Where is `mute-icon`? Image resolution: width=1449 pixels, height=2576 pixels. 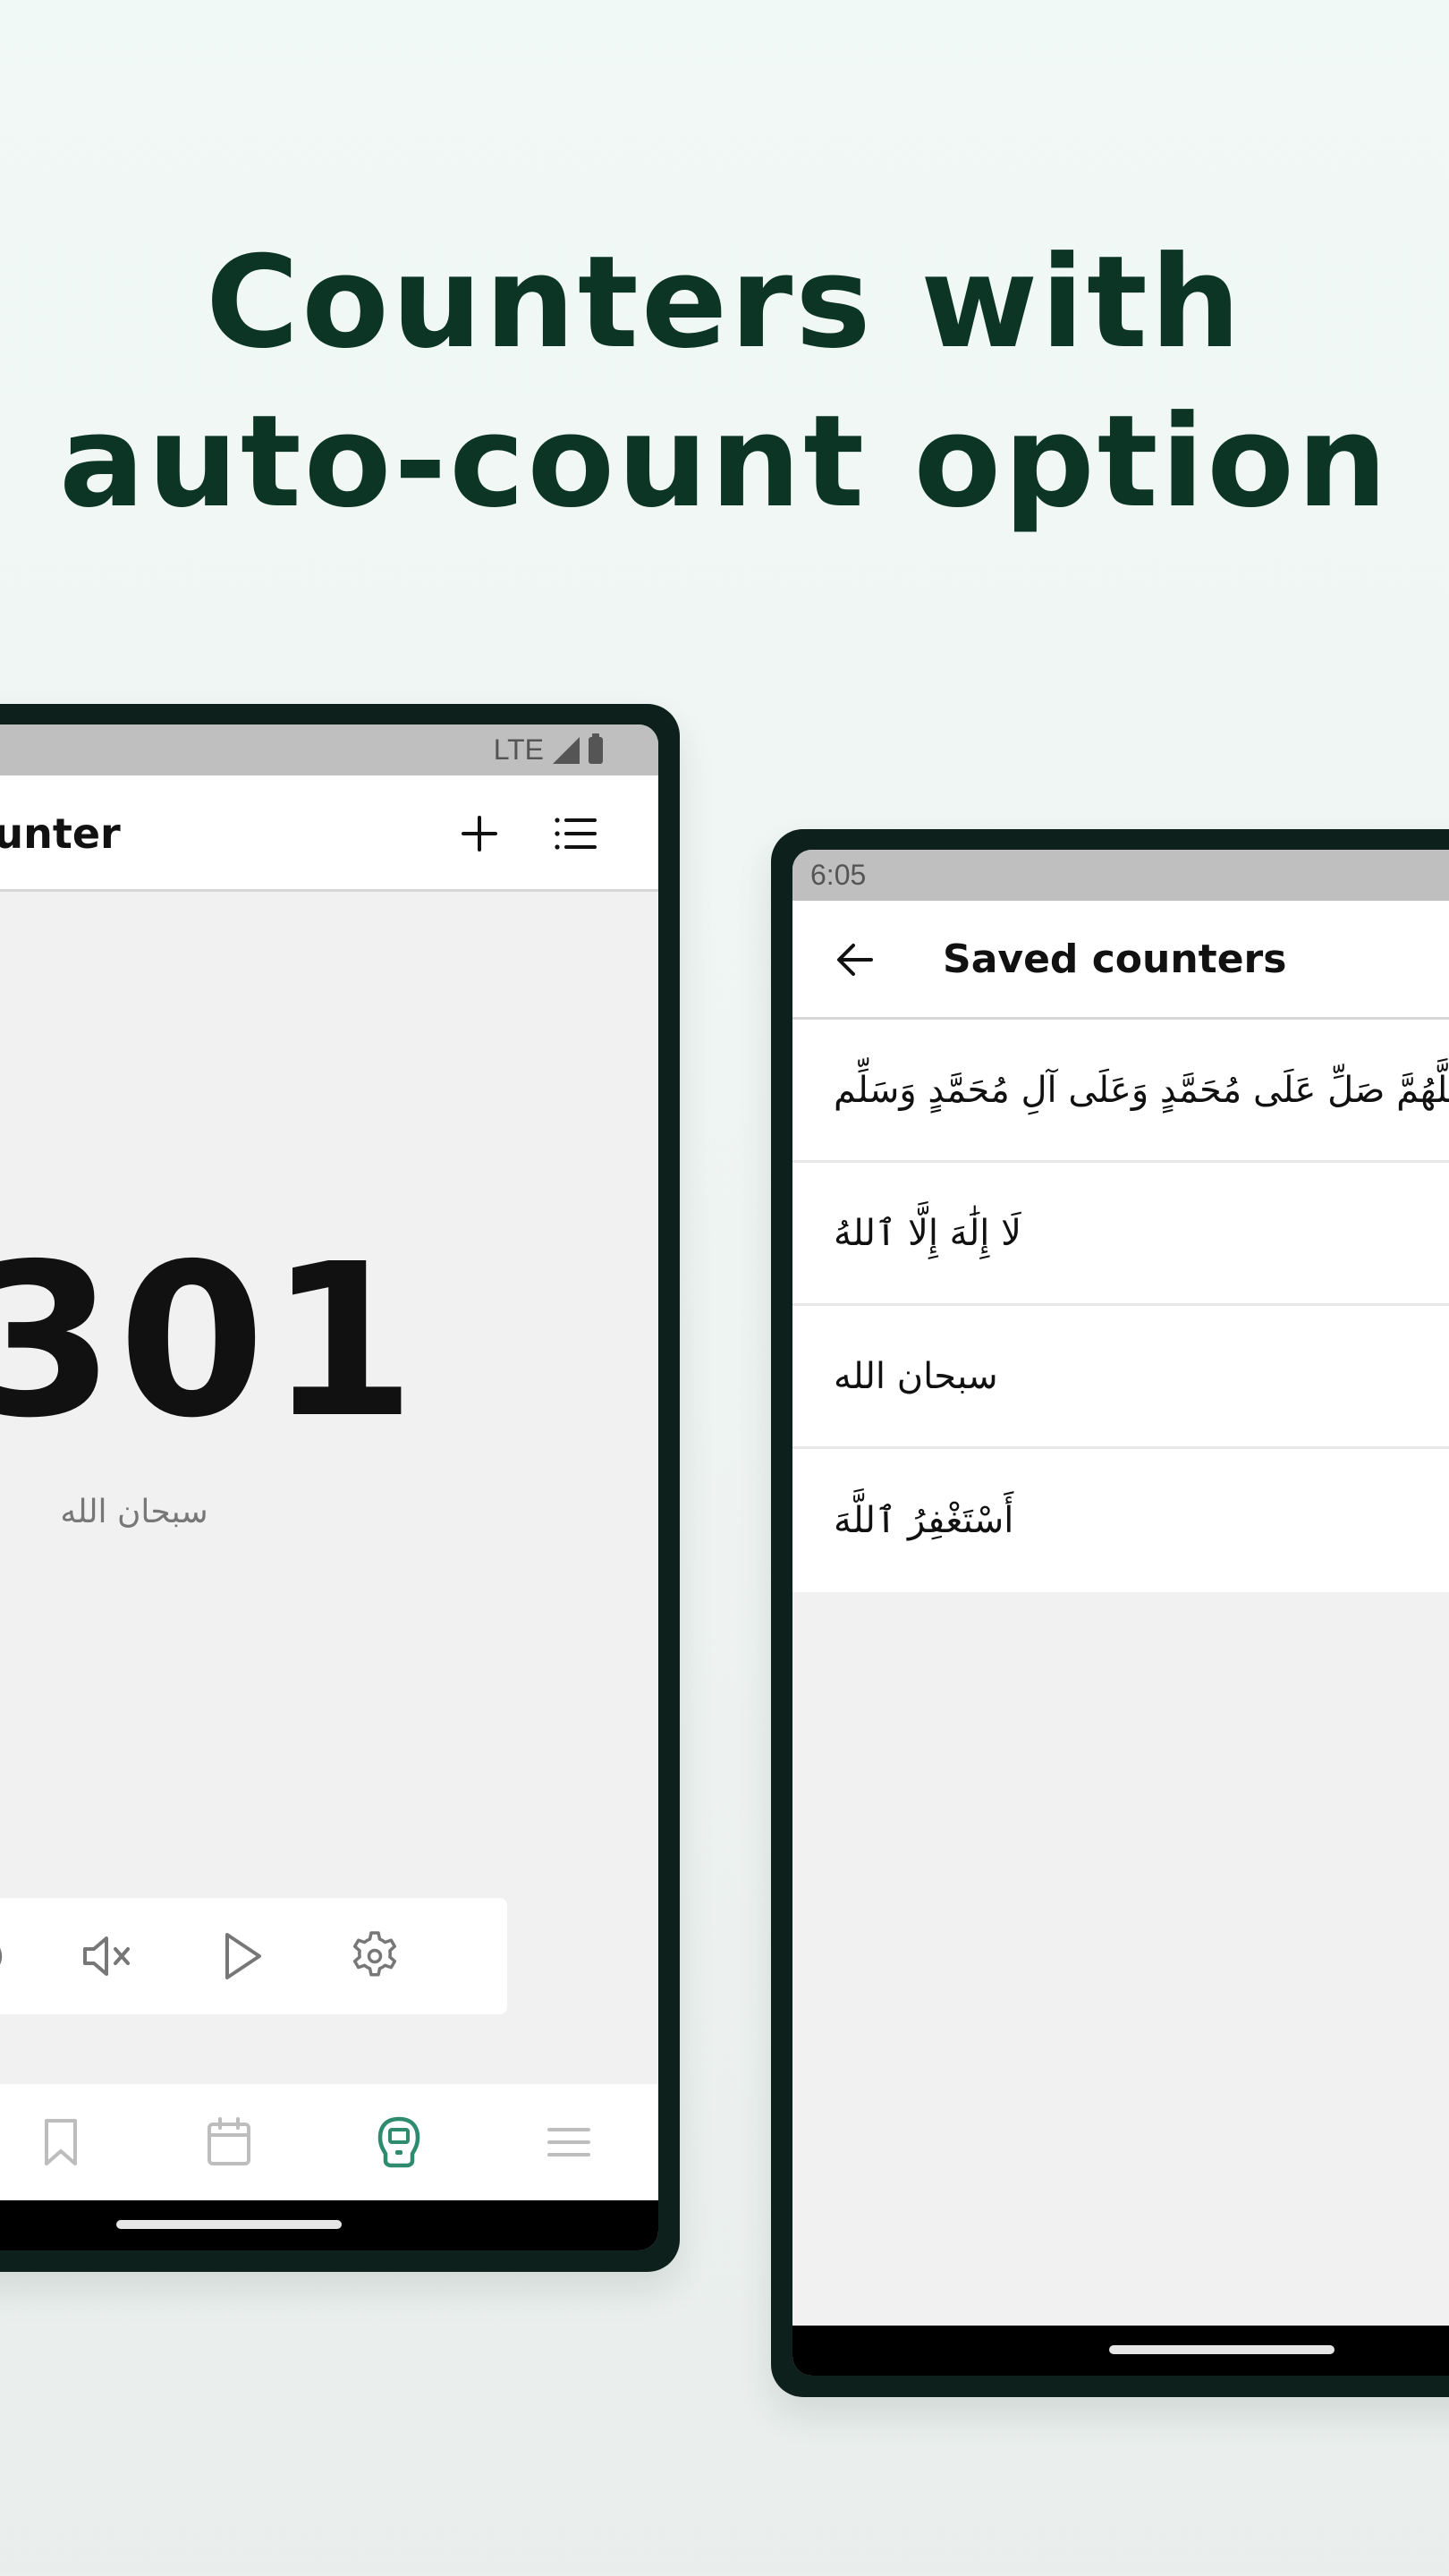
mute-icon is located at coordinates (106, 1956).